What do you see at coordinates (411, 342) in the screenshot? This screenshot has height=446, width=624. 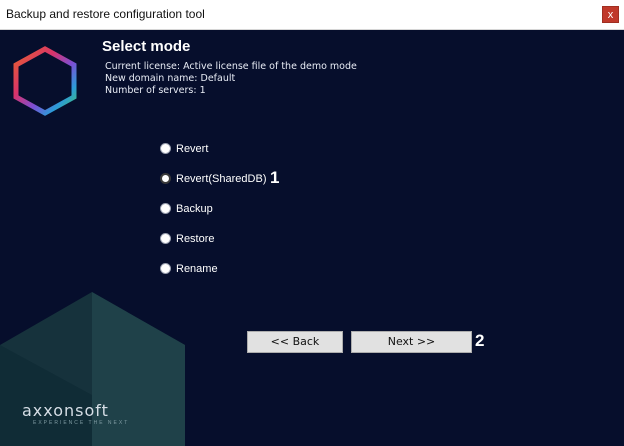 I see `next-button: Next >>` at bounding box center [411, 342].